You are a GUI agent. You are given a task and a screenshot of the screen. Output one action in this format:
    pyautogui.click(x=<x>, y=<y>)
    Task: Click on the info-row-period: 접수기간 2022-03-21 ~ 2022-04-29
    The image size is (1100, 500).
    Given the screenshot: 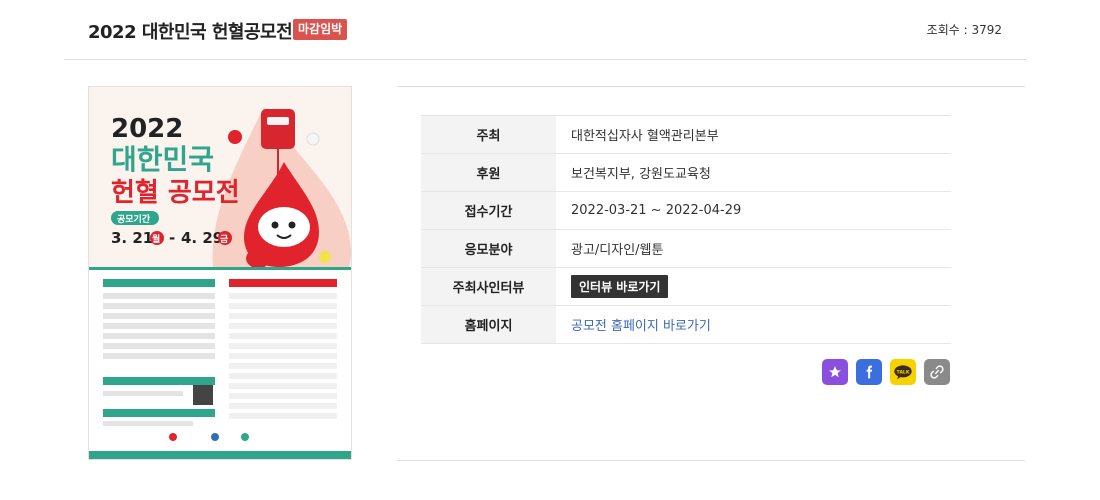 What is the action you would take?
    pyautogui.click(x=686, y=211)
    